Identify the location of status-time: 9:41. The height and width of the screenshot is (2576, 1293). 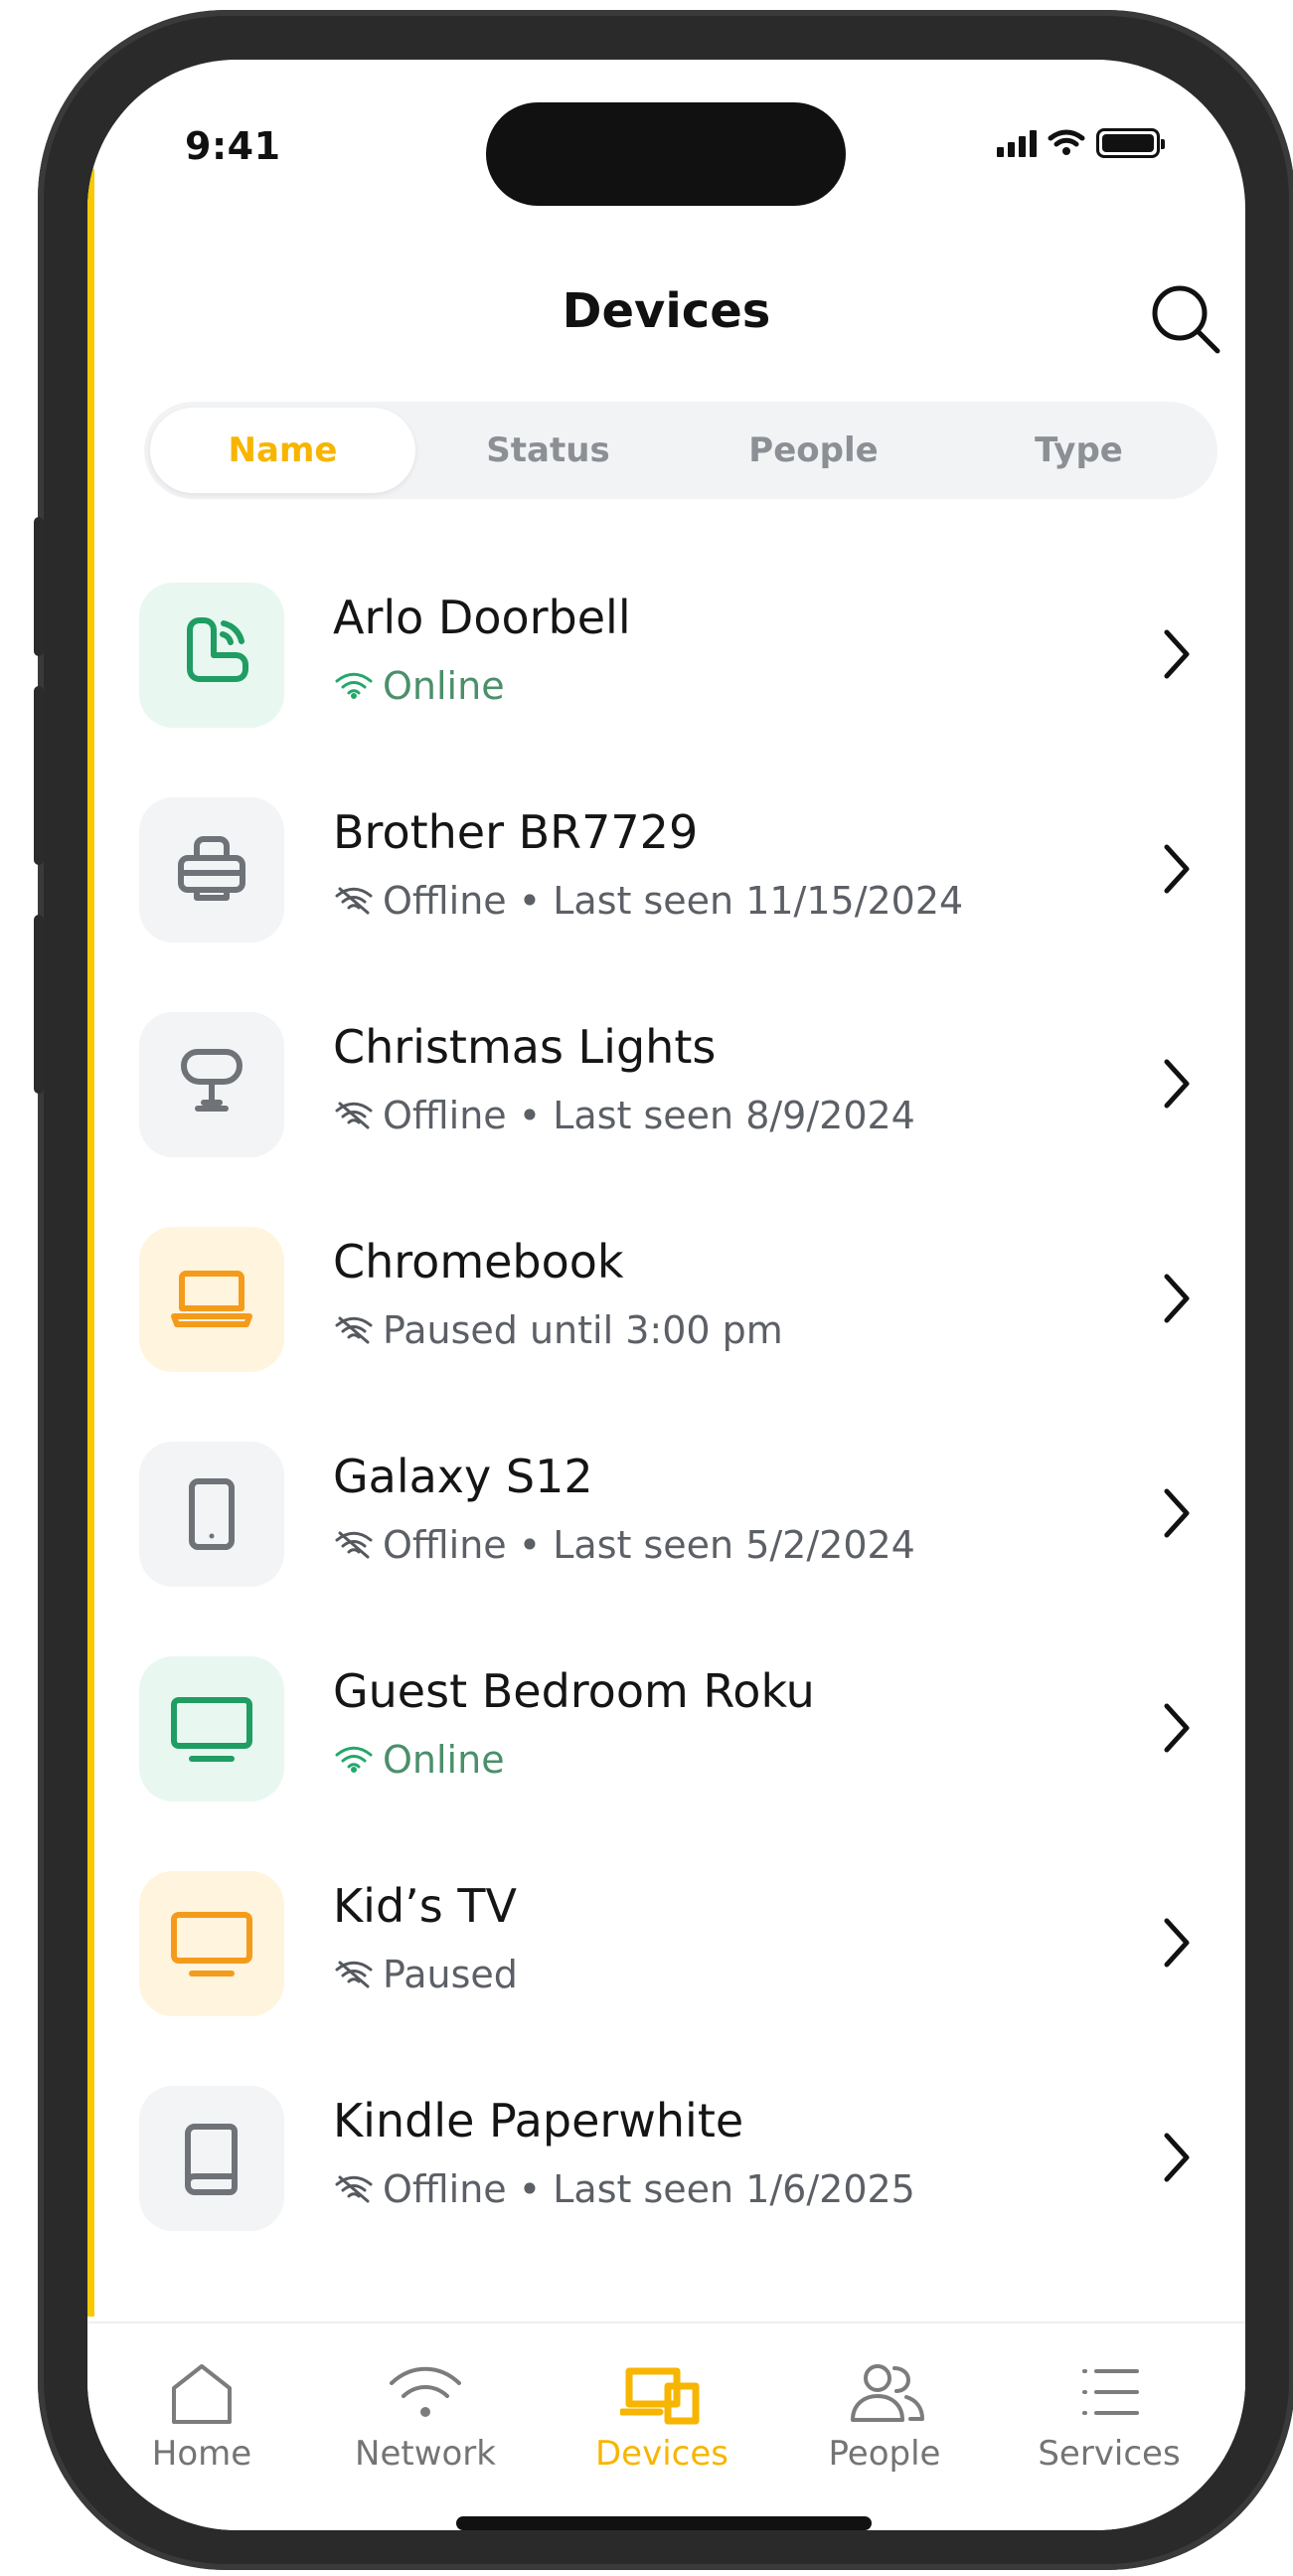
(233, 146).